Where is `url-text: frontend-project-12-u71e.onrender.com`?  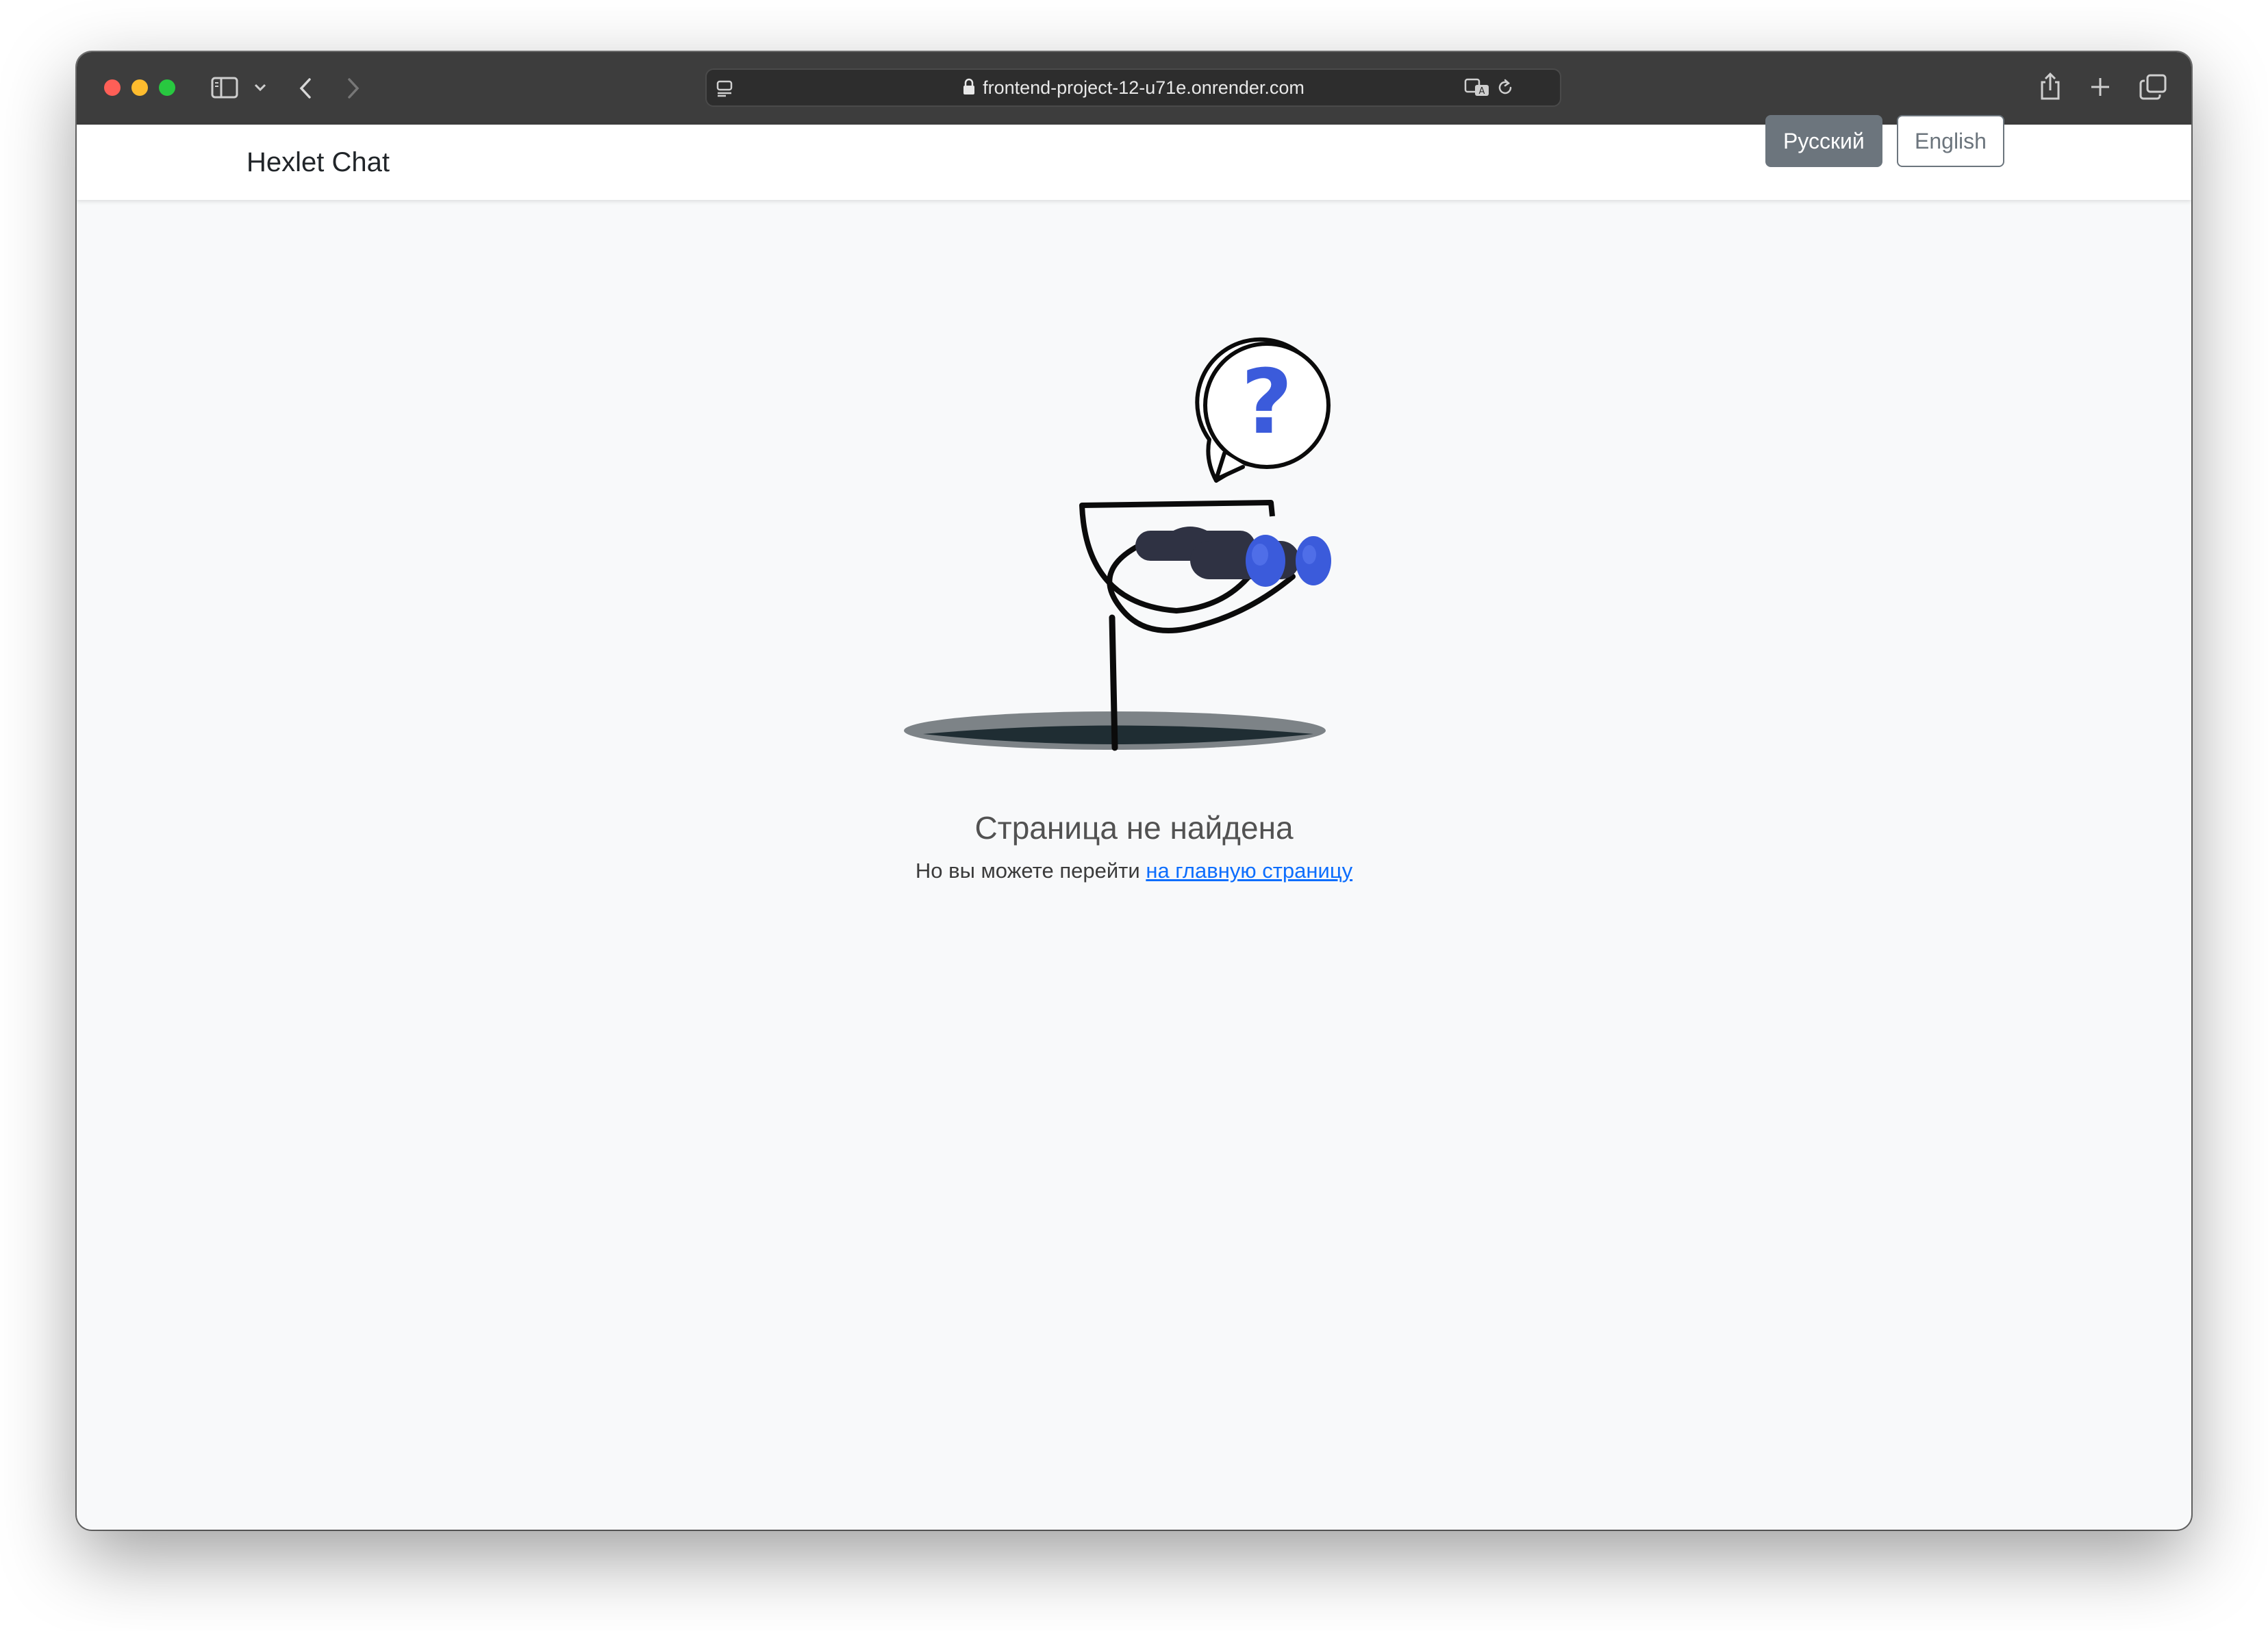 url-text: frontend-project-12-u71e.onrender.com is located at coordinates (1144, 87).